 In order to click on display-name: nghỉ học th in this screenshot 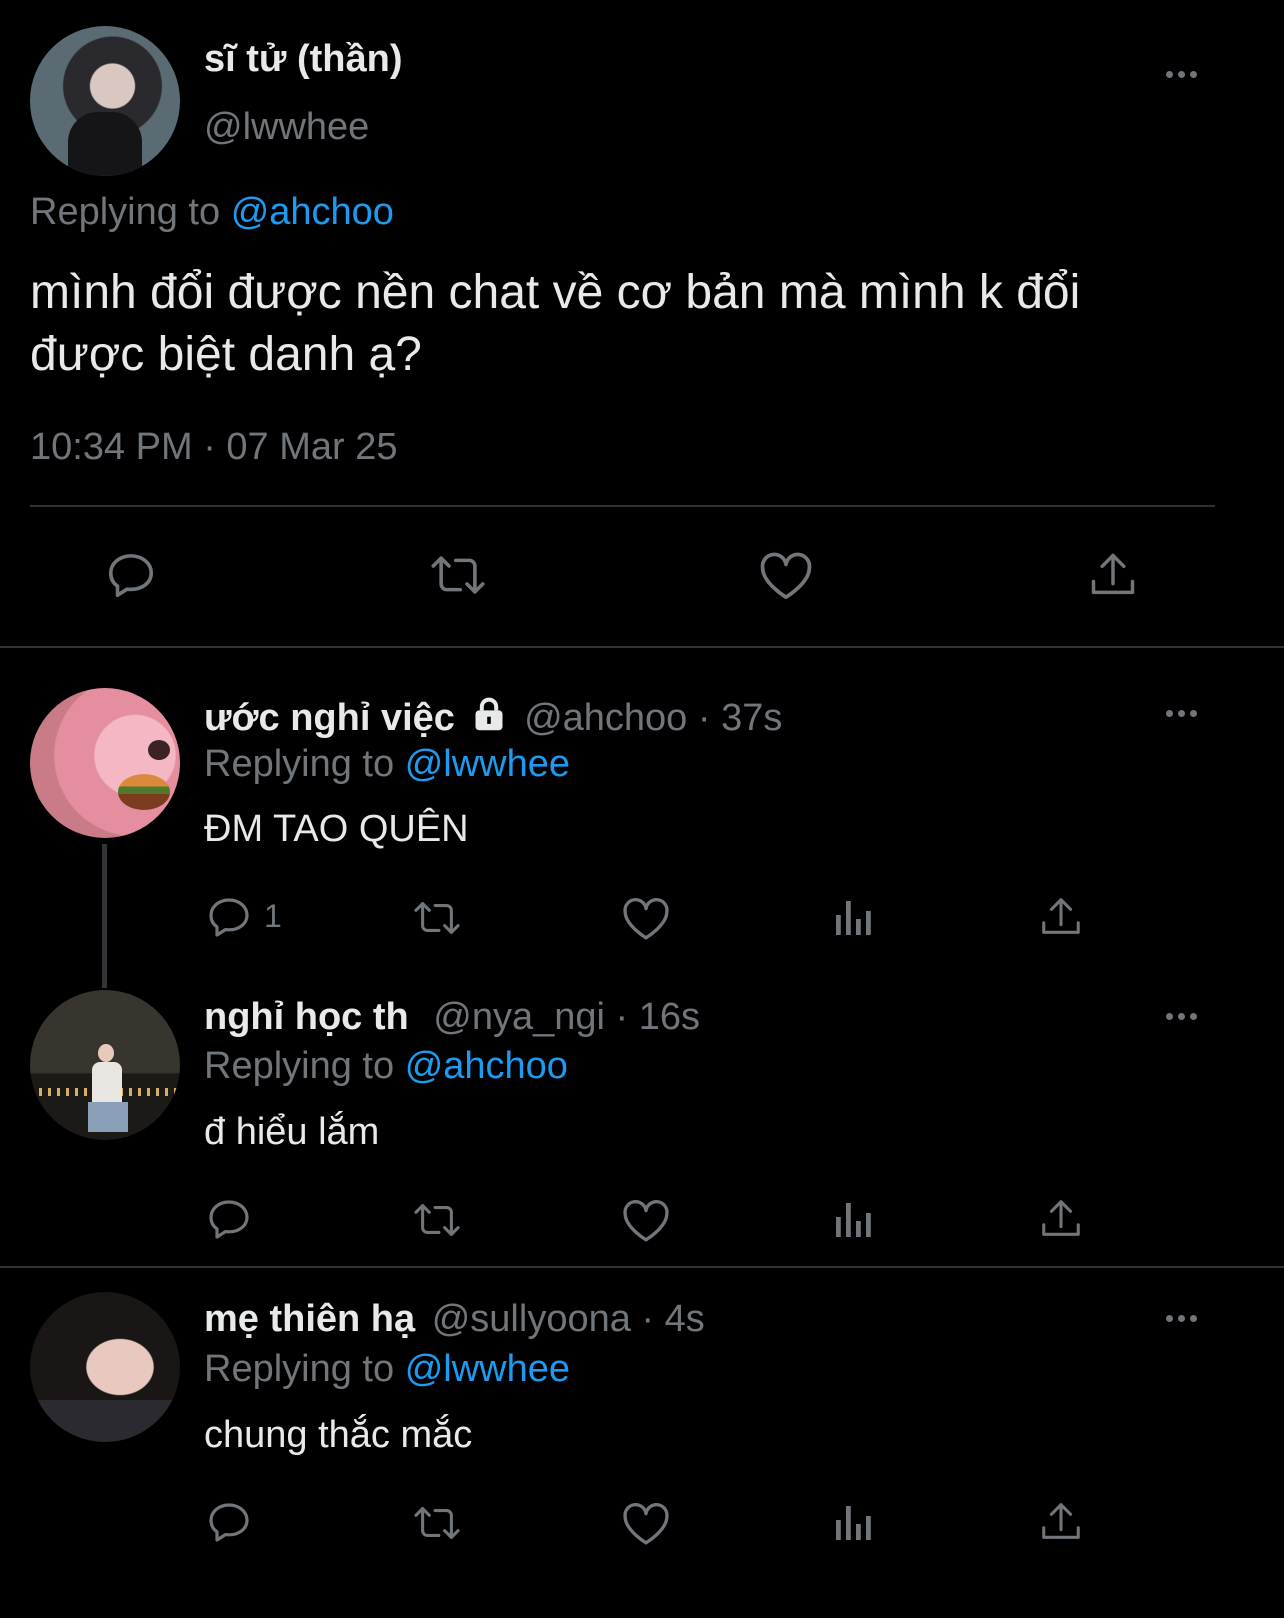, I will do `click(306, 1017)`.